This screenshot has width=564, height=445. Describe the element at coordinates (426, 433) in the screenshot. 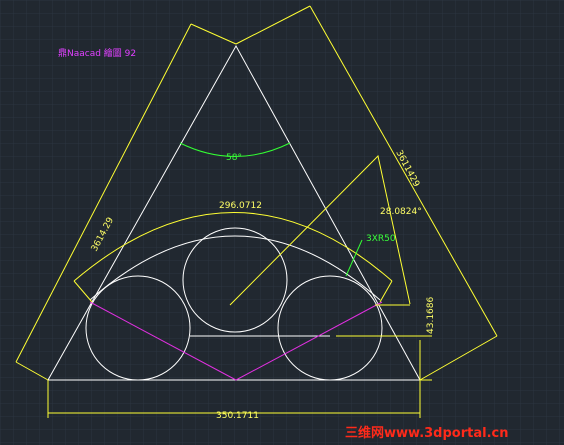

I see `watermark: 三维网www.3dportal.cn` at that location.